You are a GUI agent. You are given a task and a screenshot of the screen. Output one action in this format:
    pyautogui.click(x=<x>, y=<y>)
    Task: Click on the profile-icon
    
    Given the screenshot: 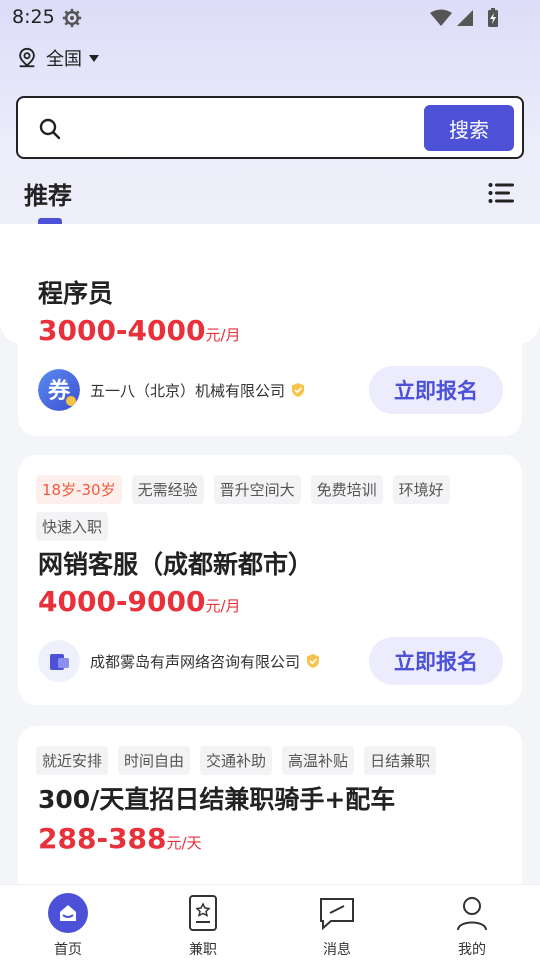 What is the action you would take?
    pyautogui.click(x=472, y=914)
    